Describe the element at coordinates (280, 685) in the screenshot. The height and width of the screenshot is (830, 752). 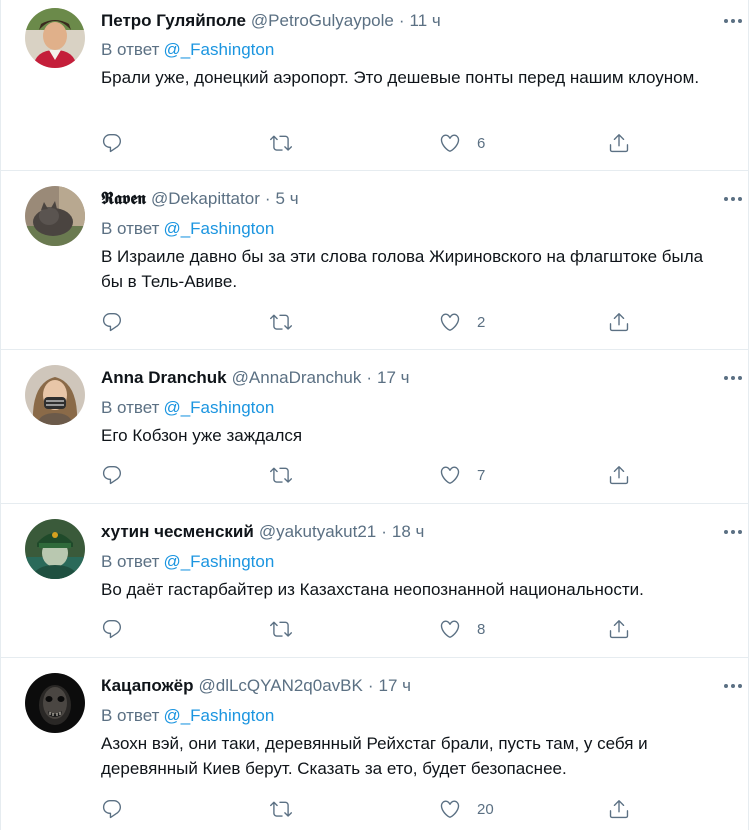
I see `user-handle: @dlLcQYAN2q0avBK` at that location.